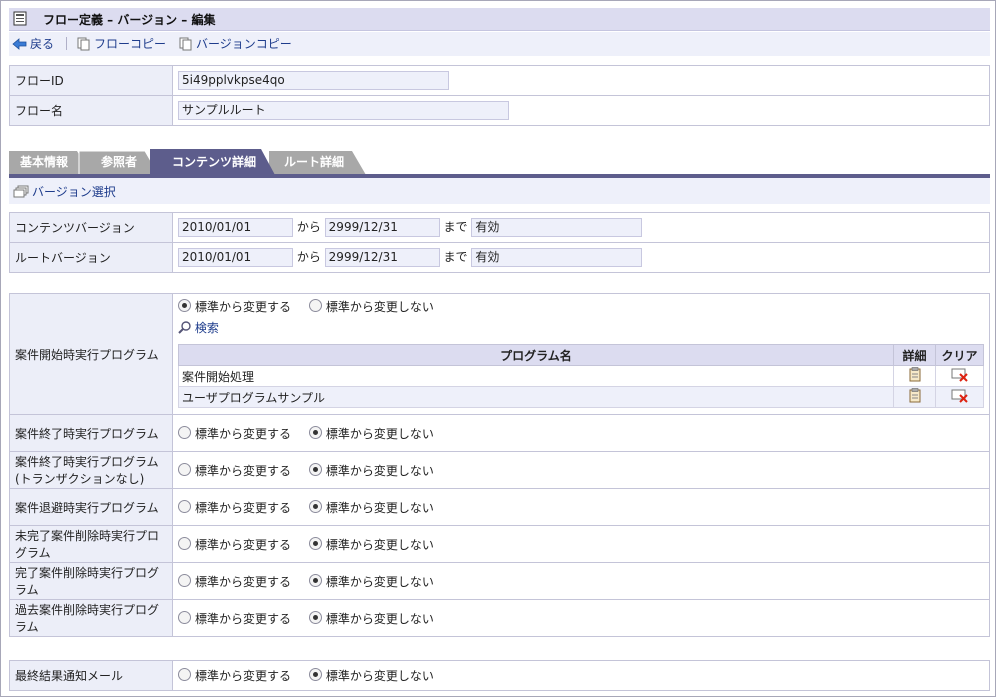 This screenshot has width=996, height=697. I want to click on route-version-end: 2999/12/31, so click(382, 257).